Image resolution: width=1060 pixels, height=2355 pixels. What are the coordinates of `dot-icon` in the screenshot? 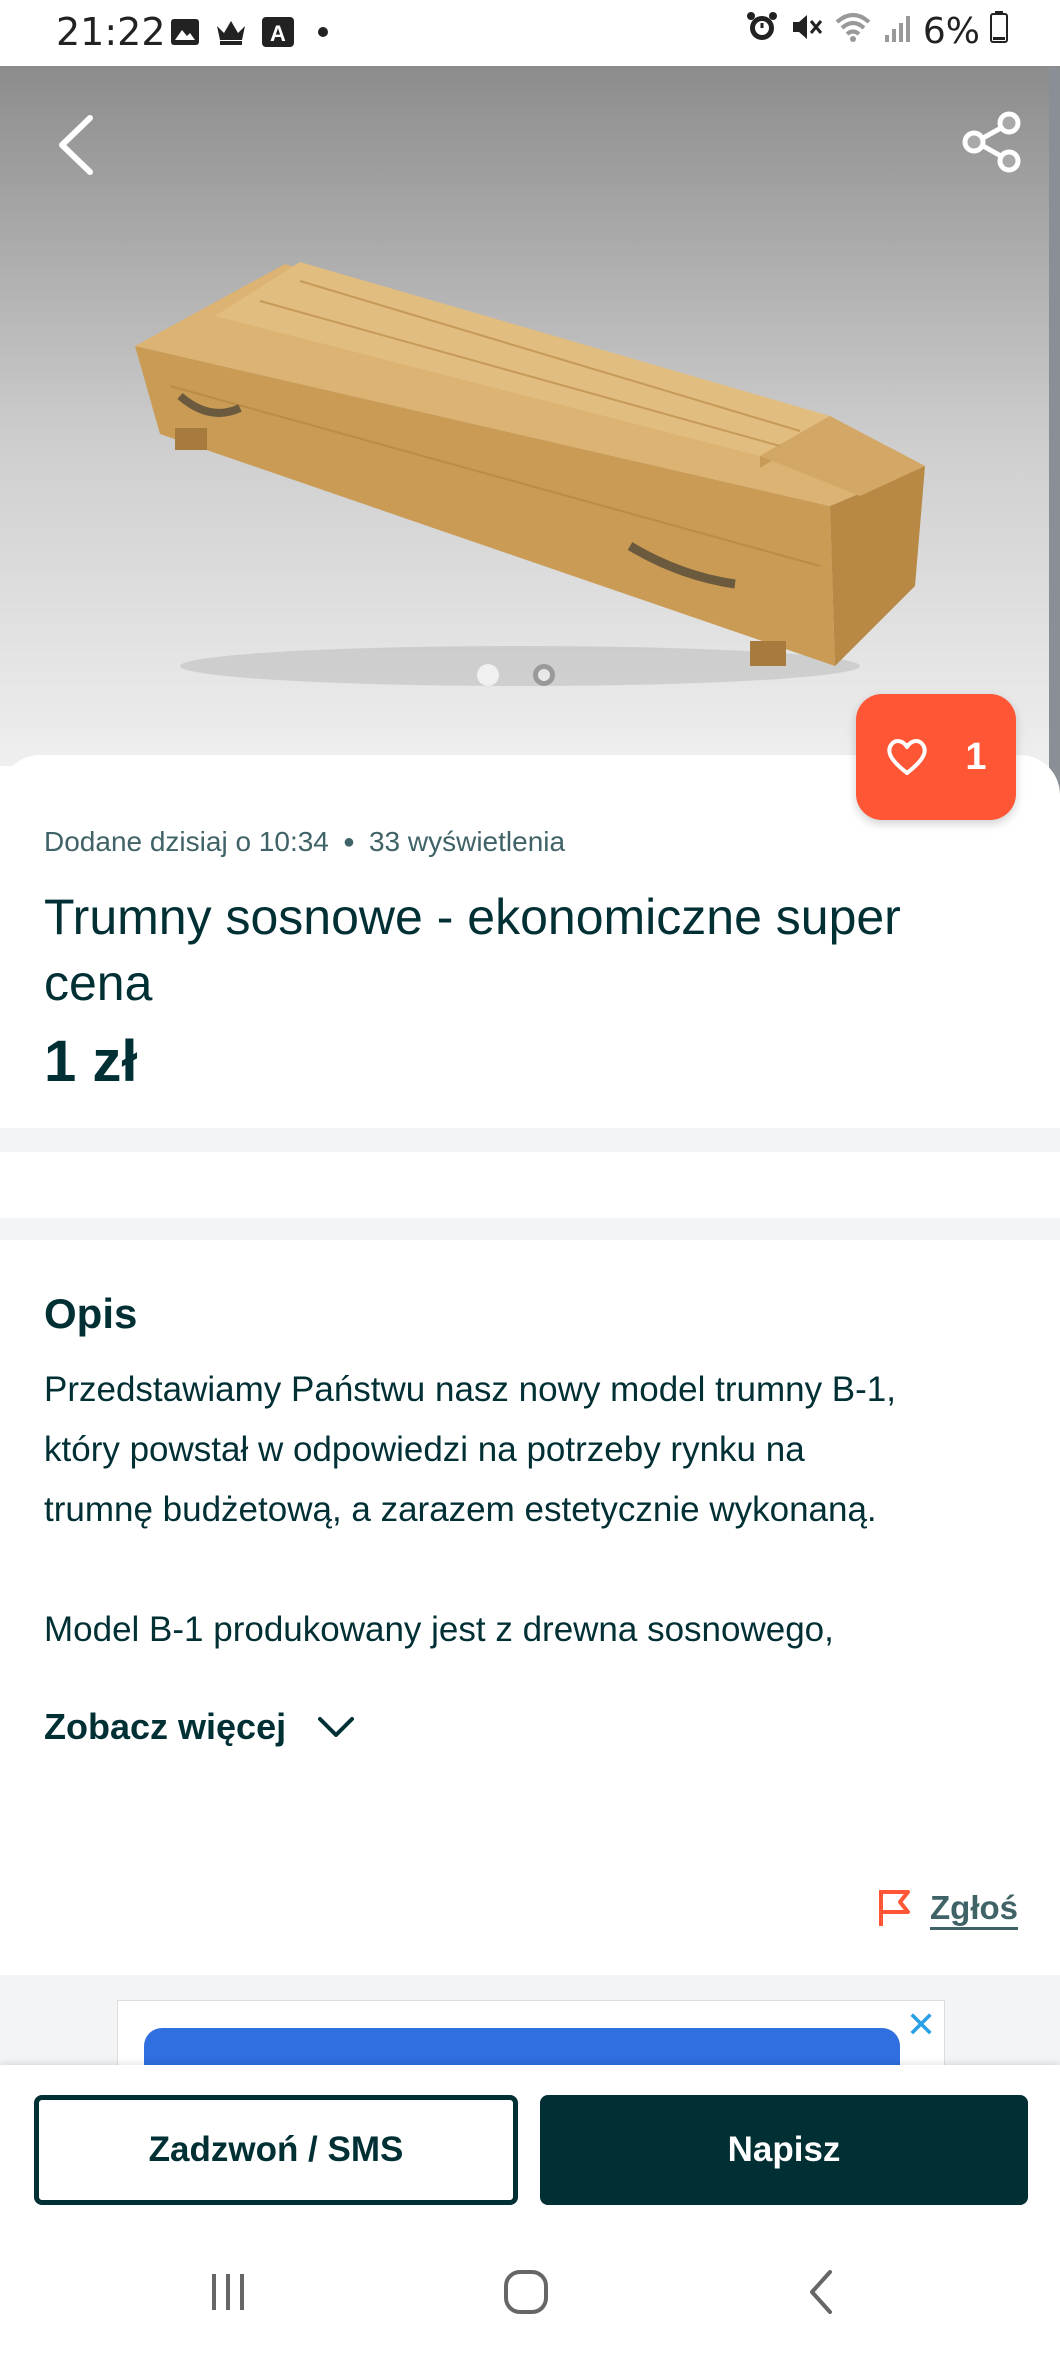 It's located at (323, 32).